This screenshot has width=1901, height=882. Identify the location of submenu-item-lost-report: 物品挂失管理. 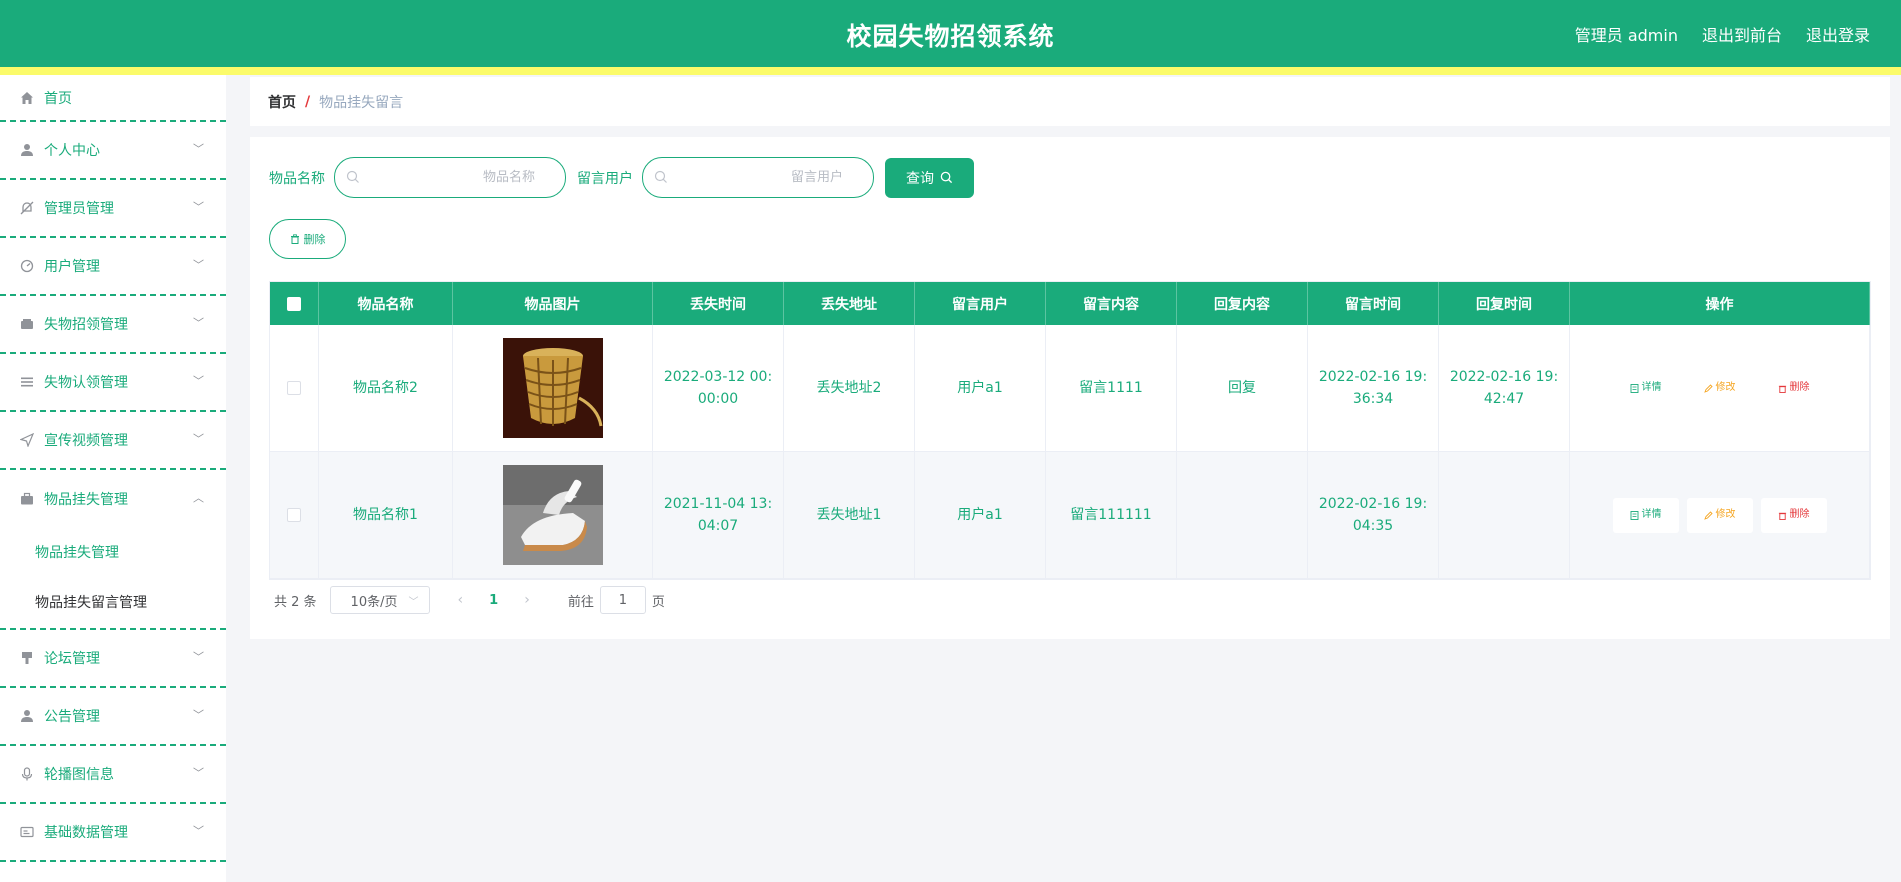
(113, 553).